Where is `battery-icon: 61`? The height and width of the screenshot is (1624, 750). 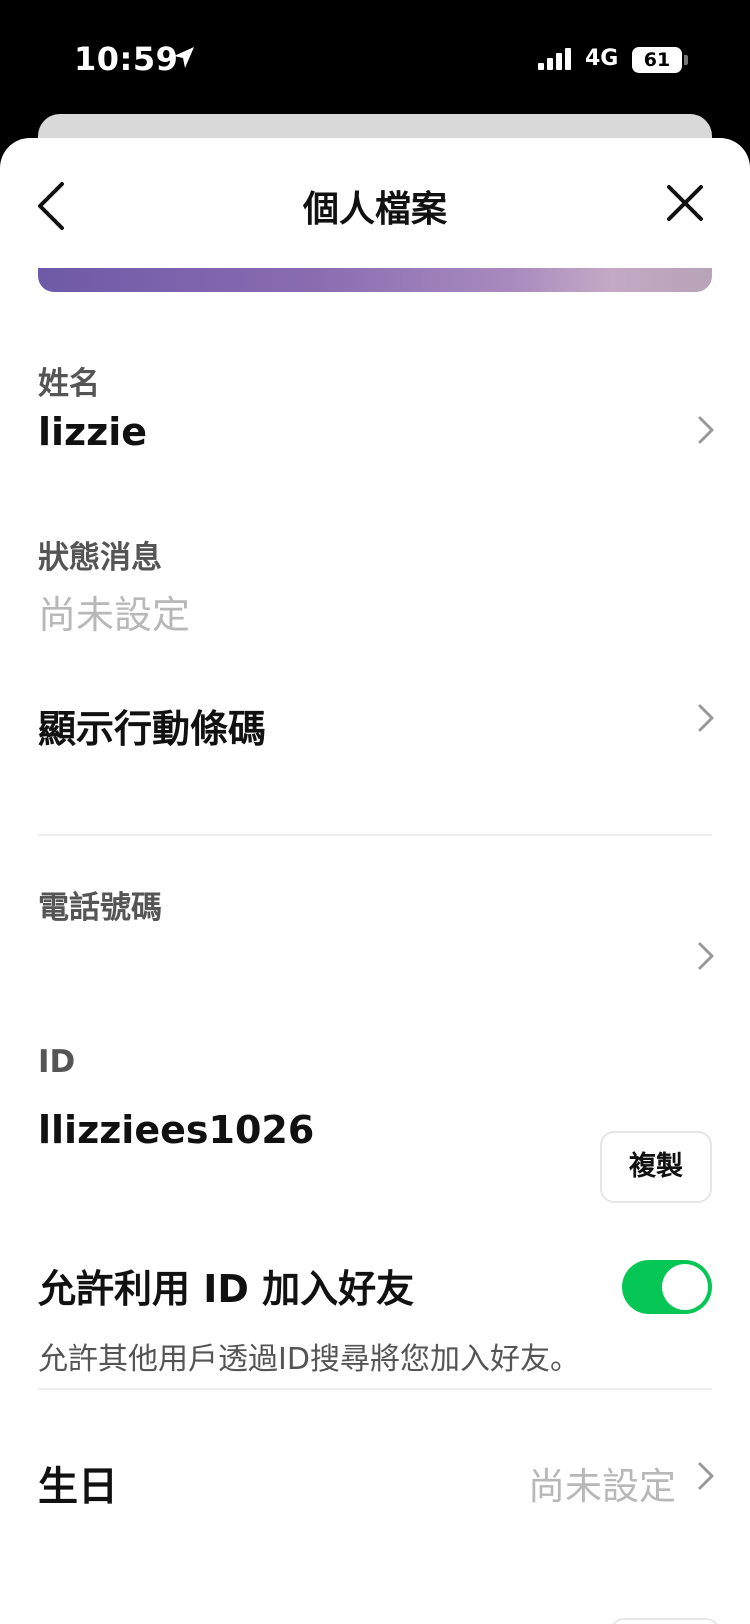 battery-icon: 61 is located at coordinates (657, 60).